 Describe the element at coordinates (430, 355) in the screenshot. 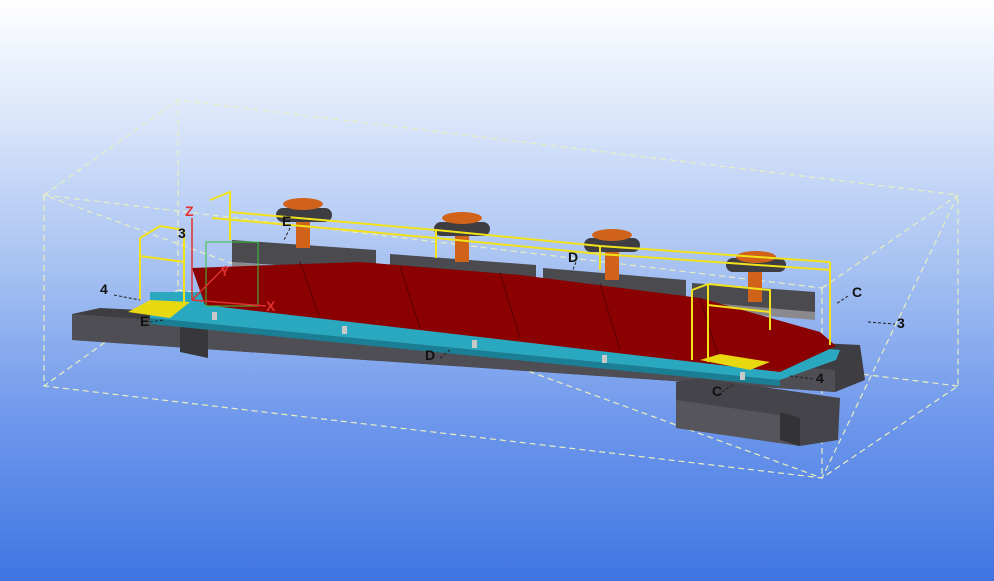

I see `grid-label-d-bottom: D` at that location.